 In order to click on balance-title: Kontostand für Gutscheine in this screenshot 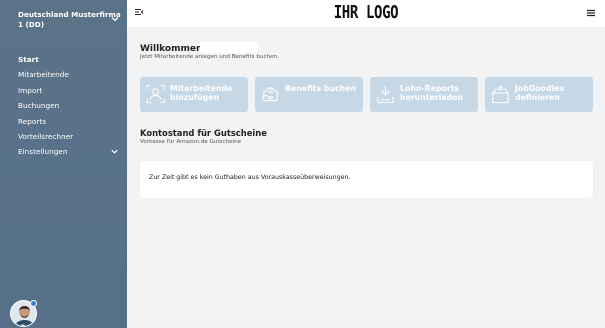, I will do `click(203, 133)`.